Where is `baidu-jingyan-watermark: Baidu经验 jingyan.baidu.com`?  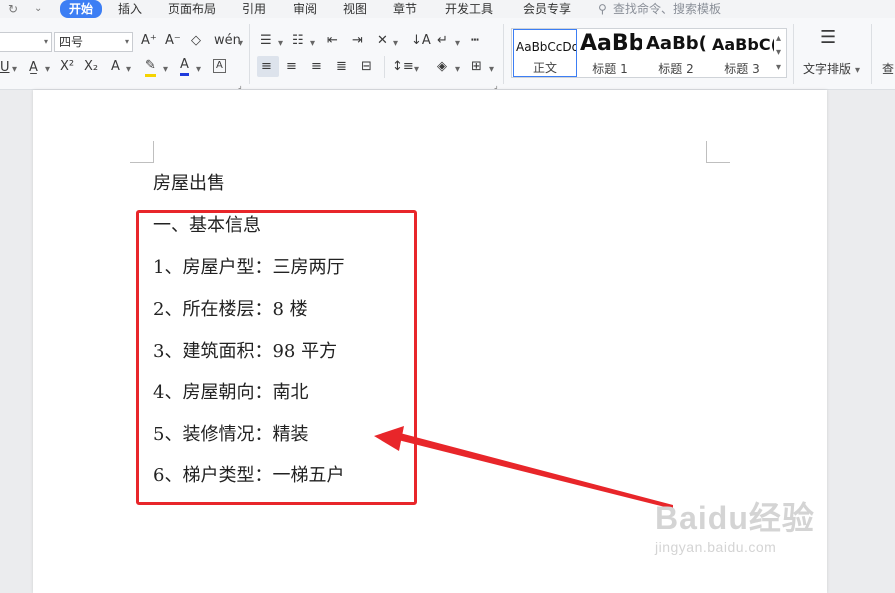 baidu-jingyan-watermark: Baidu经验 jingyan.baidu.com is located at coordinates (735, 524).